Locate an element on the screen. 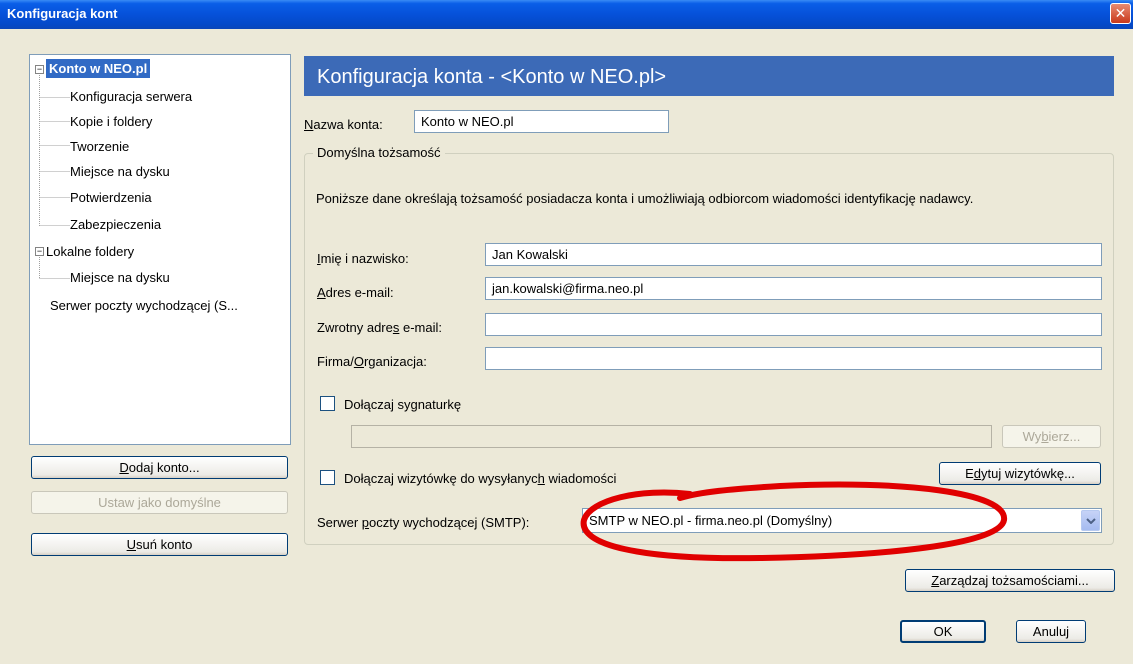 This screenshot has height=664, width=1133. remove-account-button: Usuń konto is located at coordinates (159, 544).